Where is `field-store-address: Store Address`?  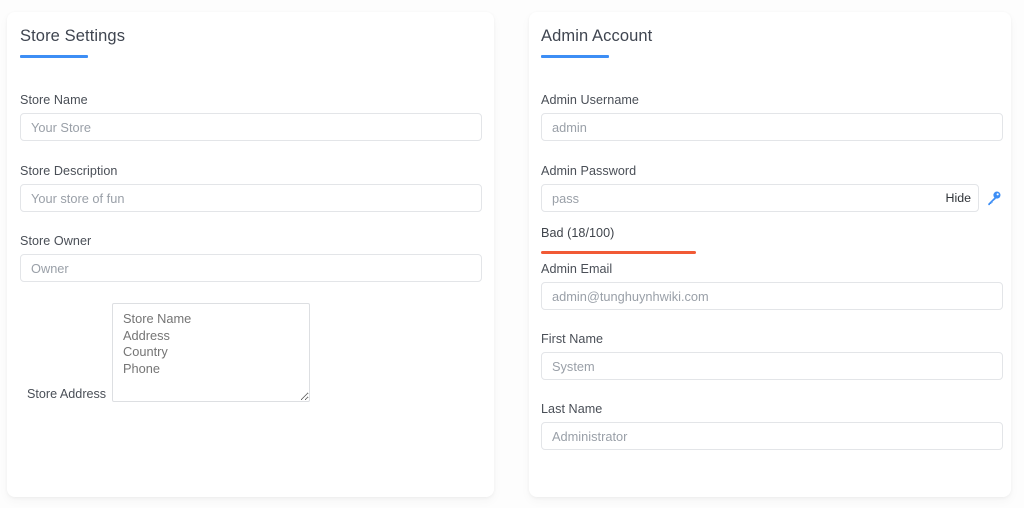
field-store-address: Store Address is located at coordinates (251, 353).